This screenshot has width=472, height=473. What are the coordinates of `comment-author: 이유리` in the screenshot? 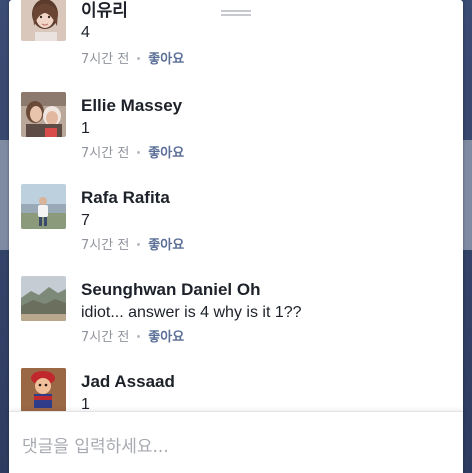 It's located at (104, 10).